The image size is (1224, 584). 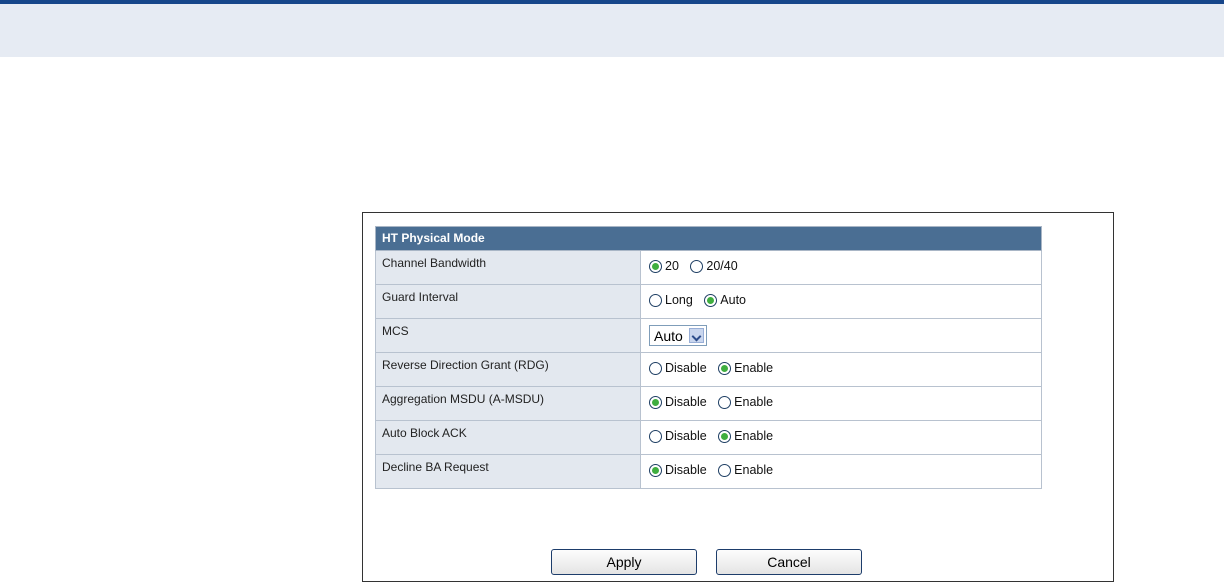 What do you see at coordinates (678, 436) in the screenshot?
I see `auto-block-ack-disable-option: Disable` at bounding box center [678, 436].